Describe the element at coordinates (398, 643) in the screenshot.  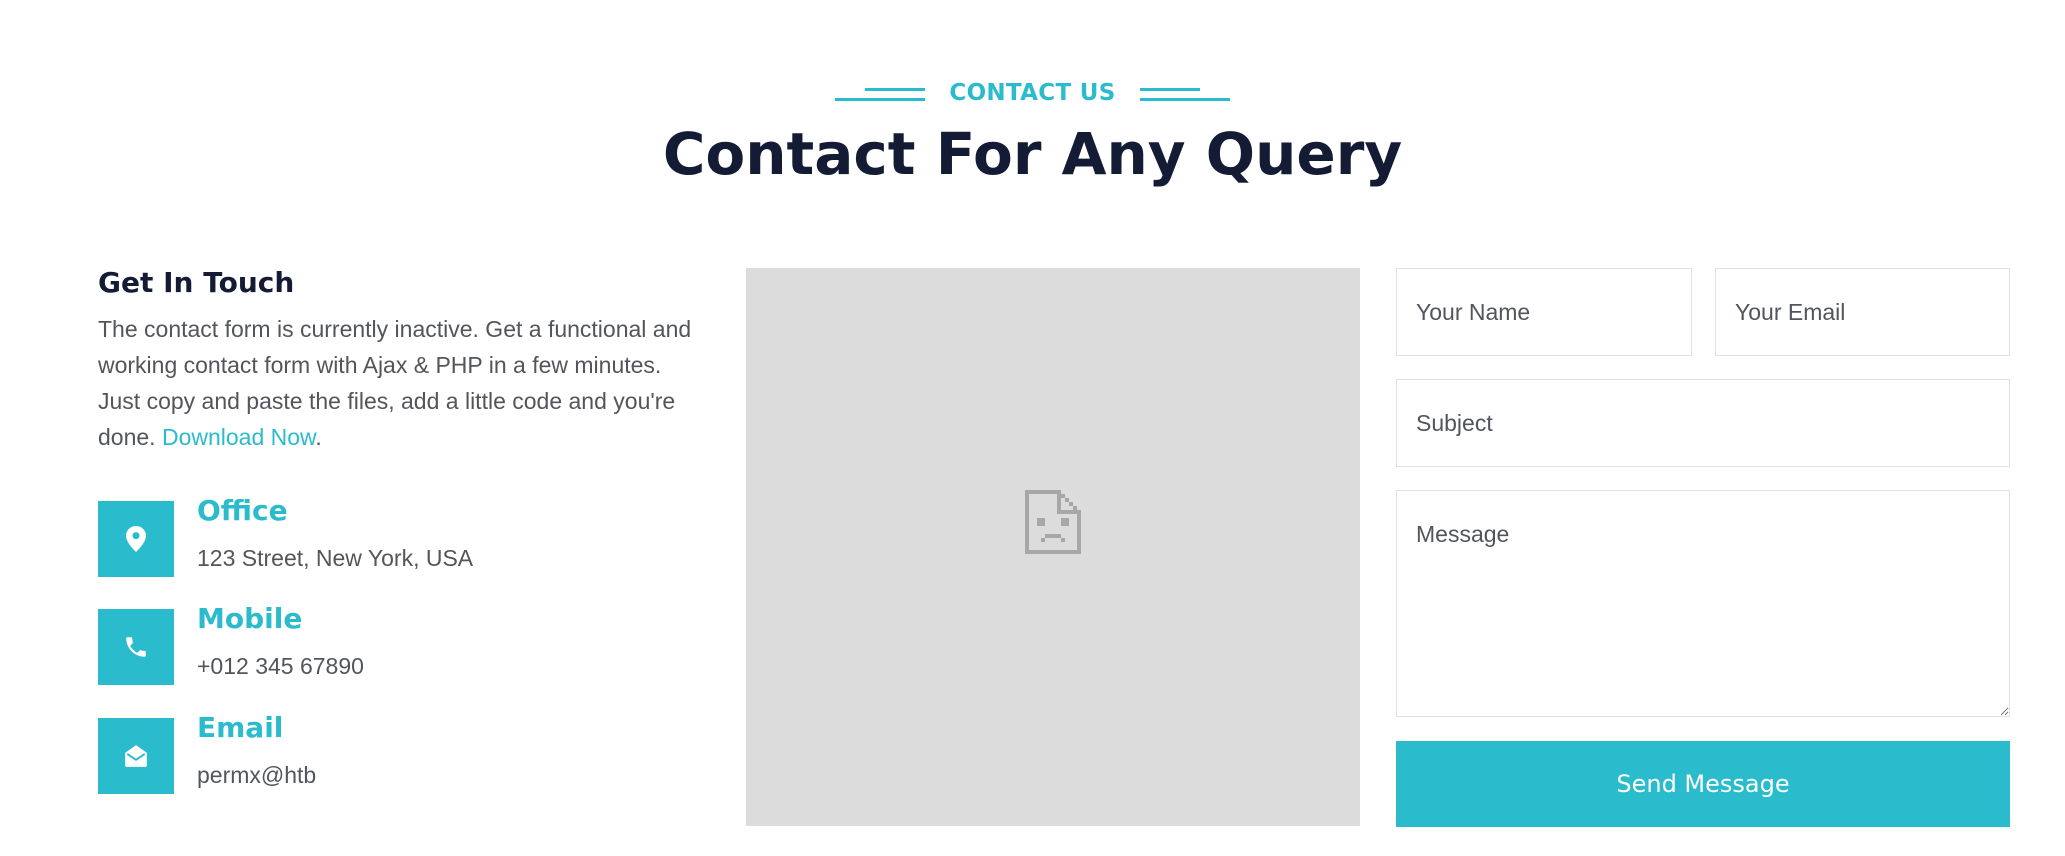
I see `mobile-info: Mobile +012 345 67890` at that location.